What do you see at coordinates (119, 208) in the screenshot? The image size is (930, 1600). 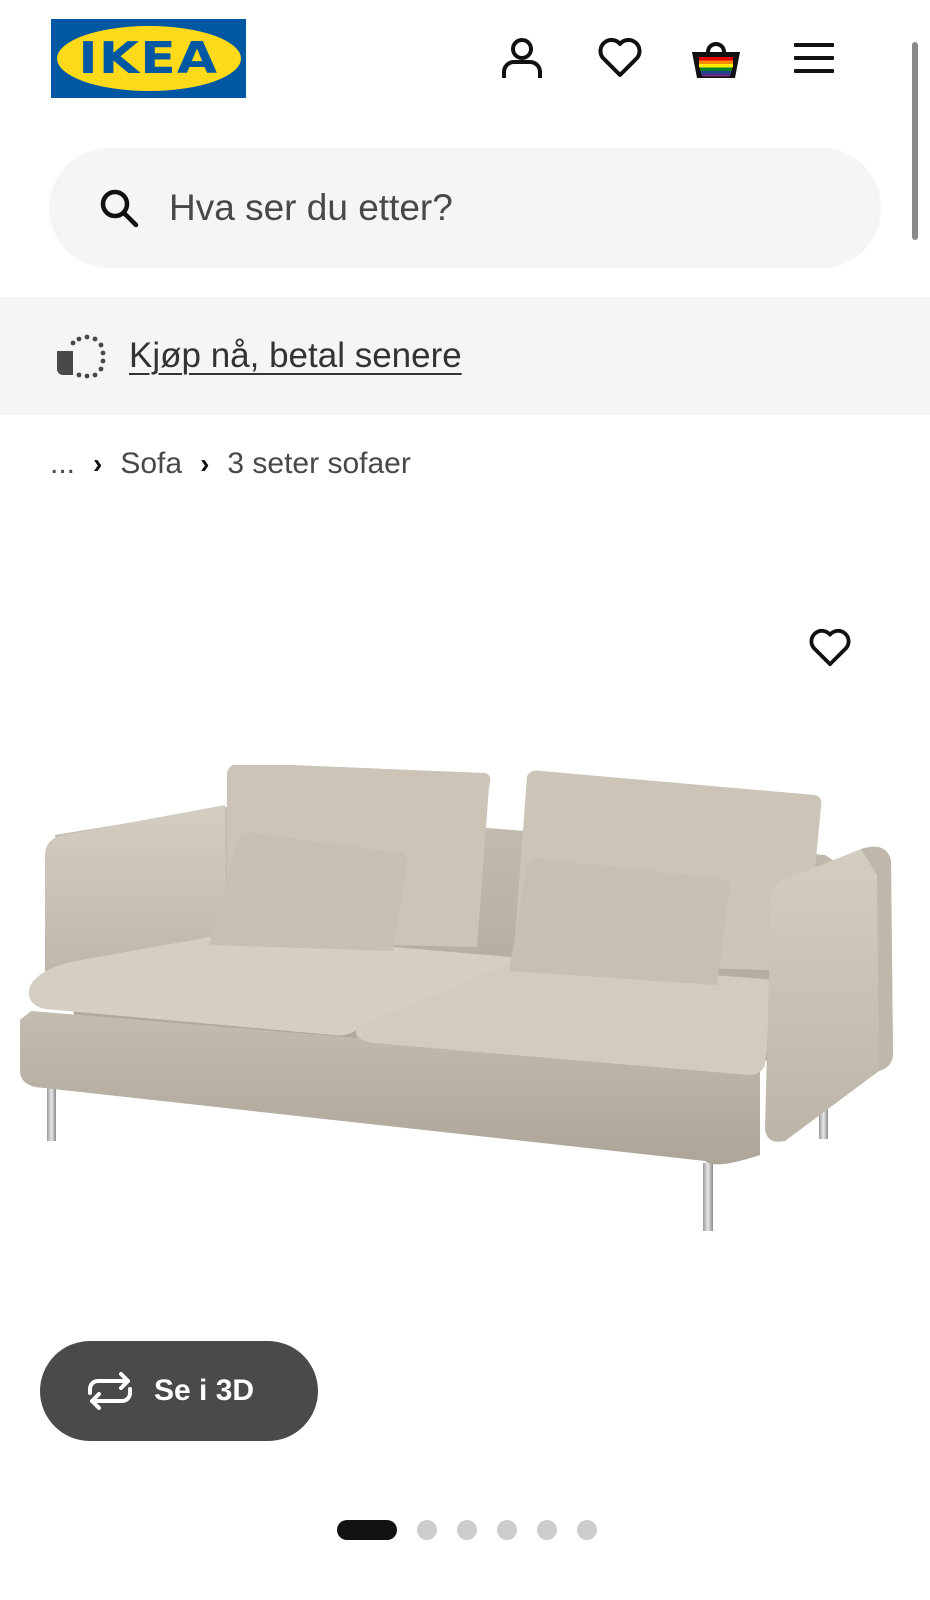 I see `search-icon` at bounding box center [119, 208].